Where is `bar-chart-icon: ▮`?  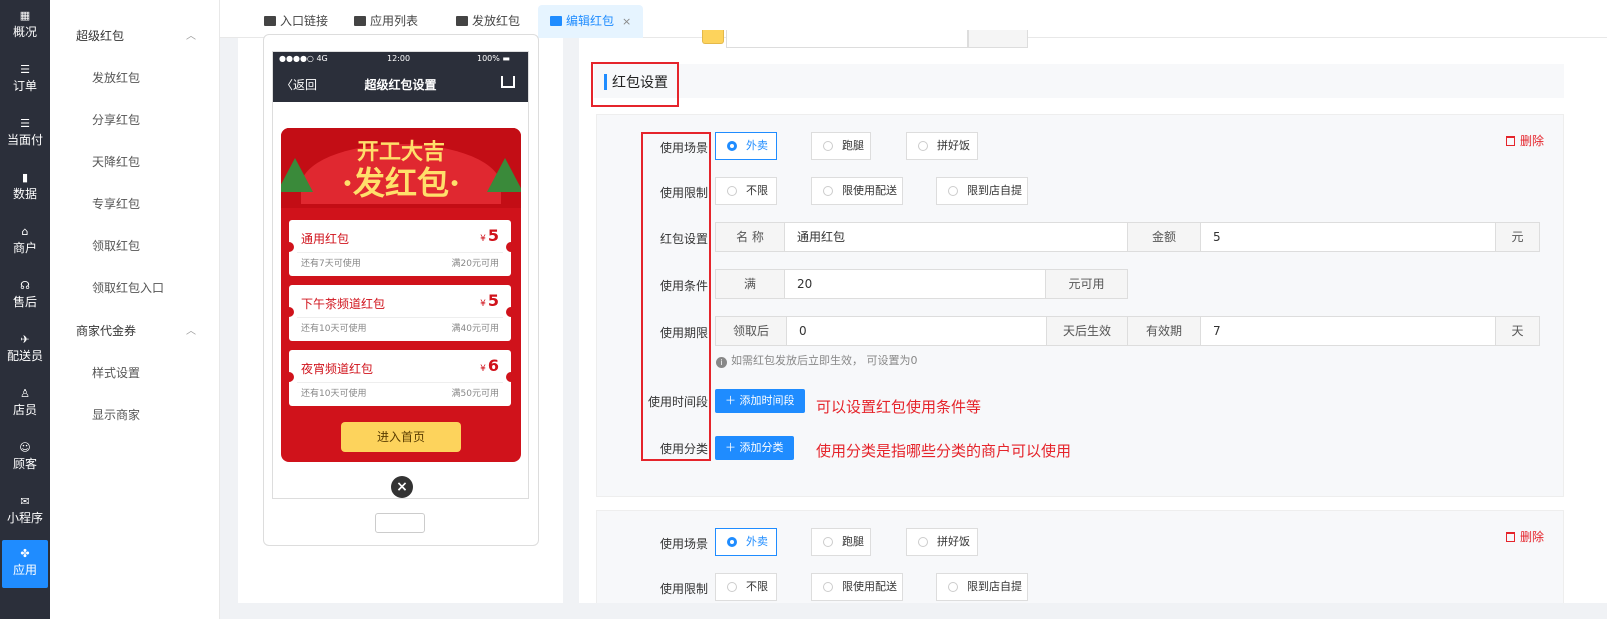 bar-chart-icon: ▮ is located at coordinates (25, 177).